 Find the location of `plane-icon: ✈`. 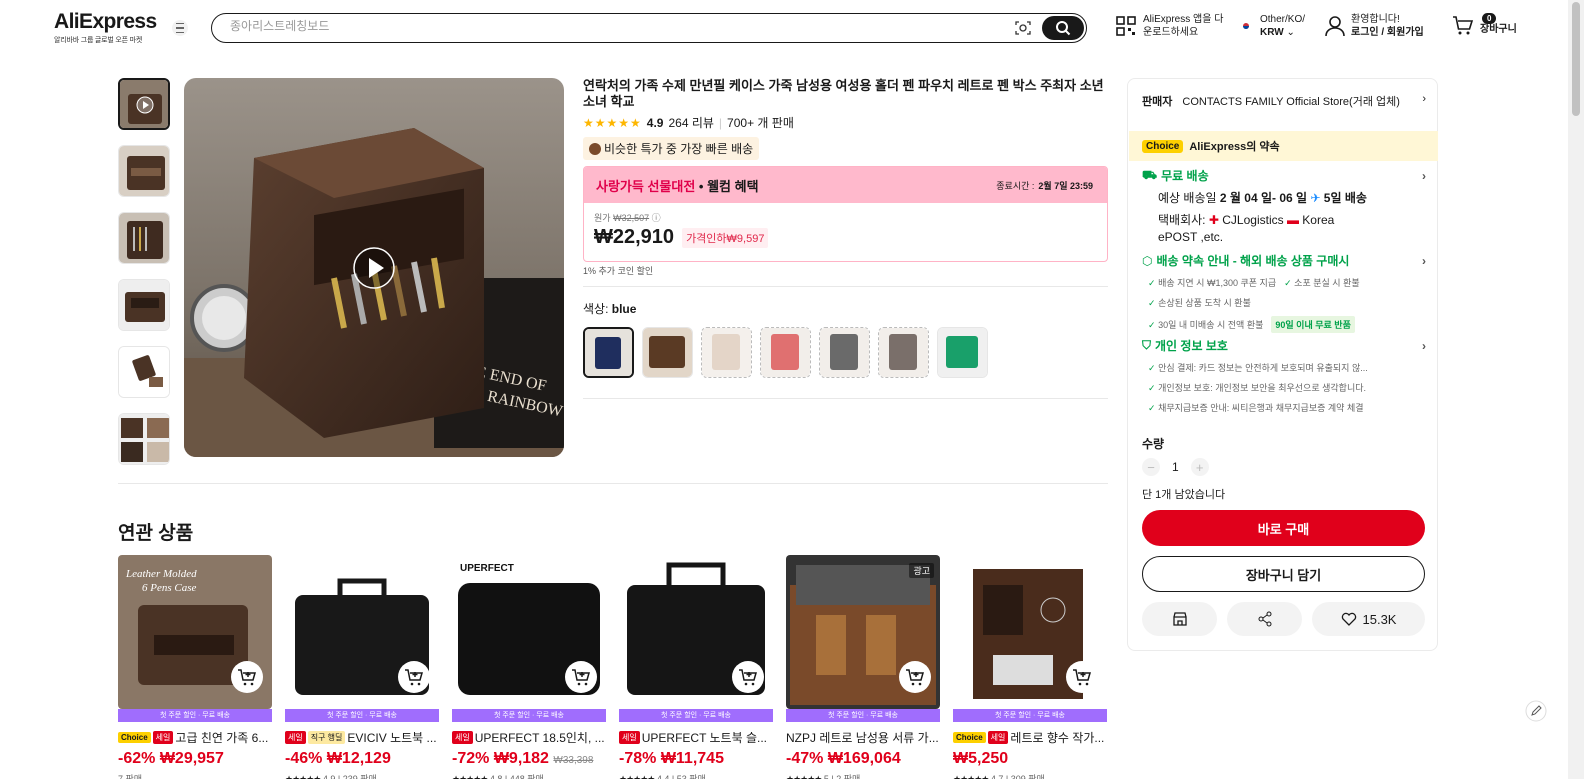

plane-icon: ✈ is located at coordinates (1315, 198).